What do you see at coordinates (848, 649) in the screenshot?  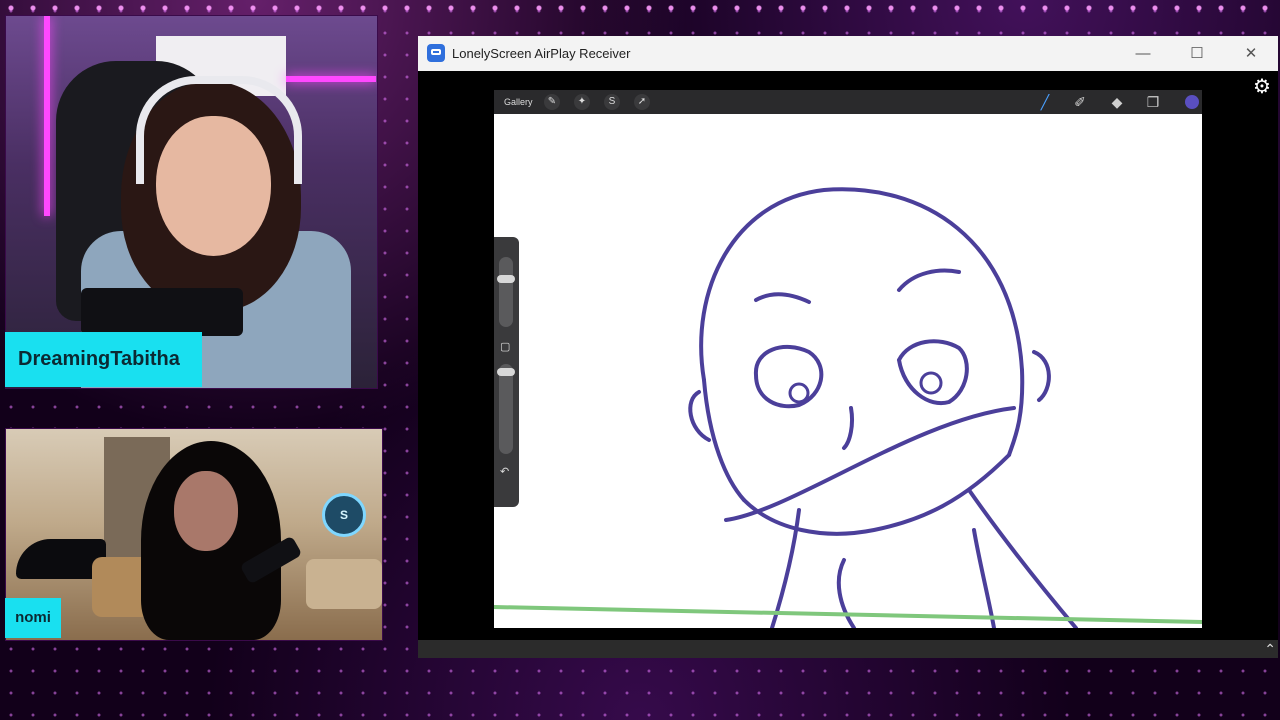 I see `horizontal-scrollbar: ⌃` at bounding box center [848, 649].